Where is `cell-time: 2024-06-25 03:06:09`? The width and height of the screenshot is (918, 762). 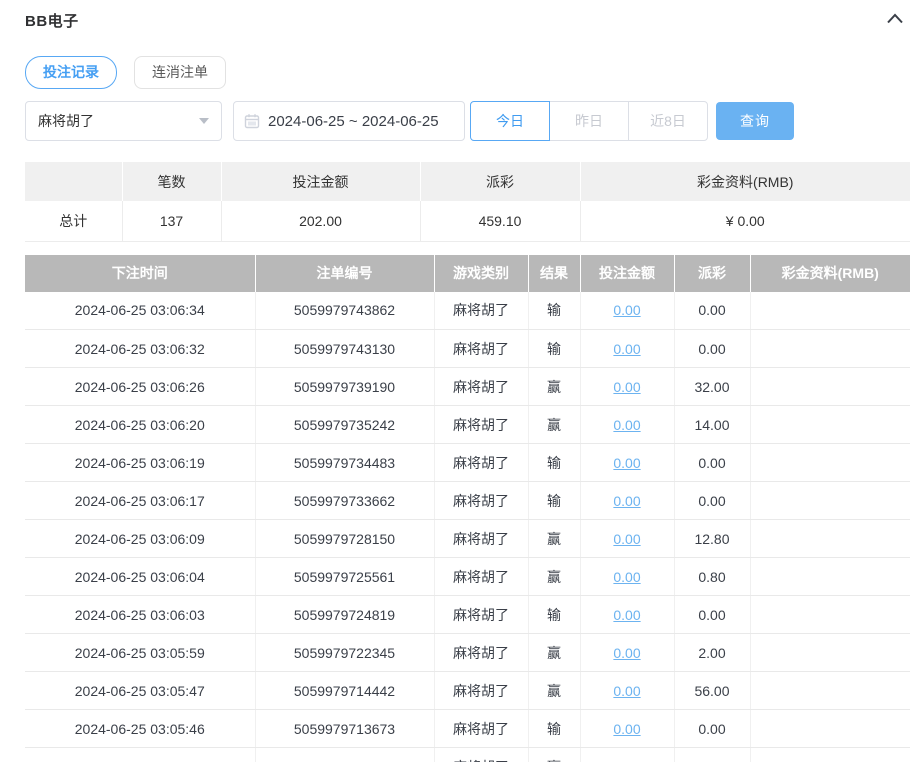 cell-time: 2024-06-25 03:06:09 is located at coordinates (140, 538).